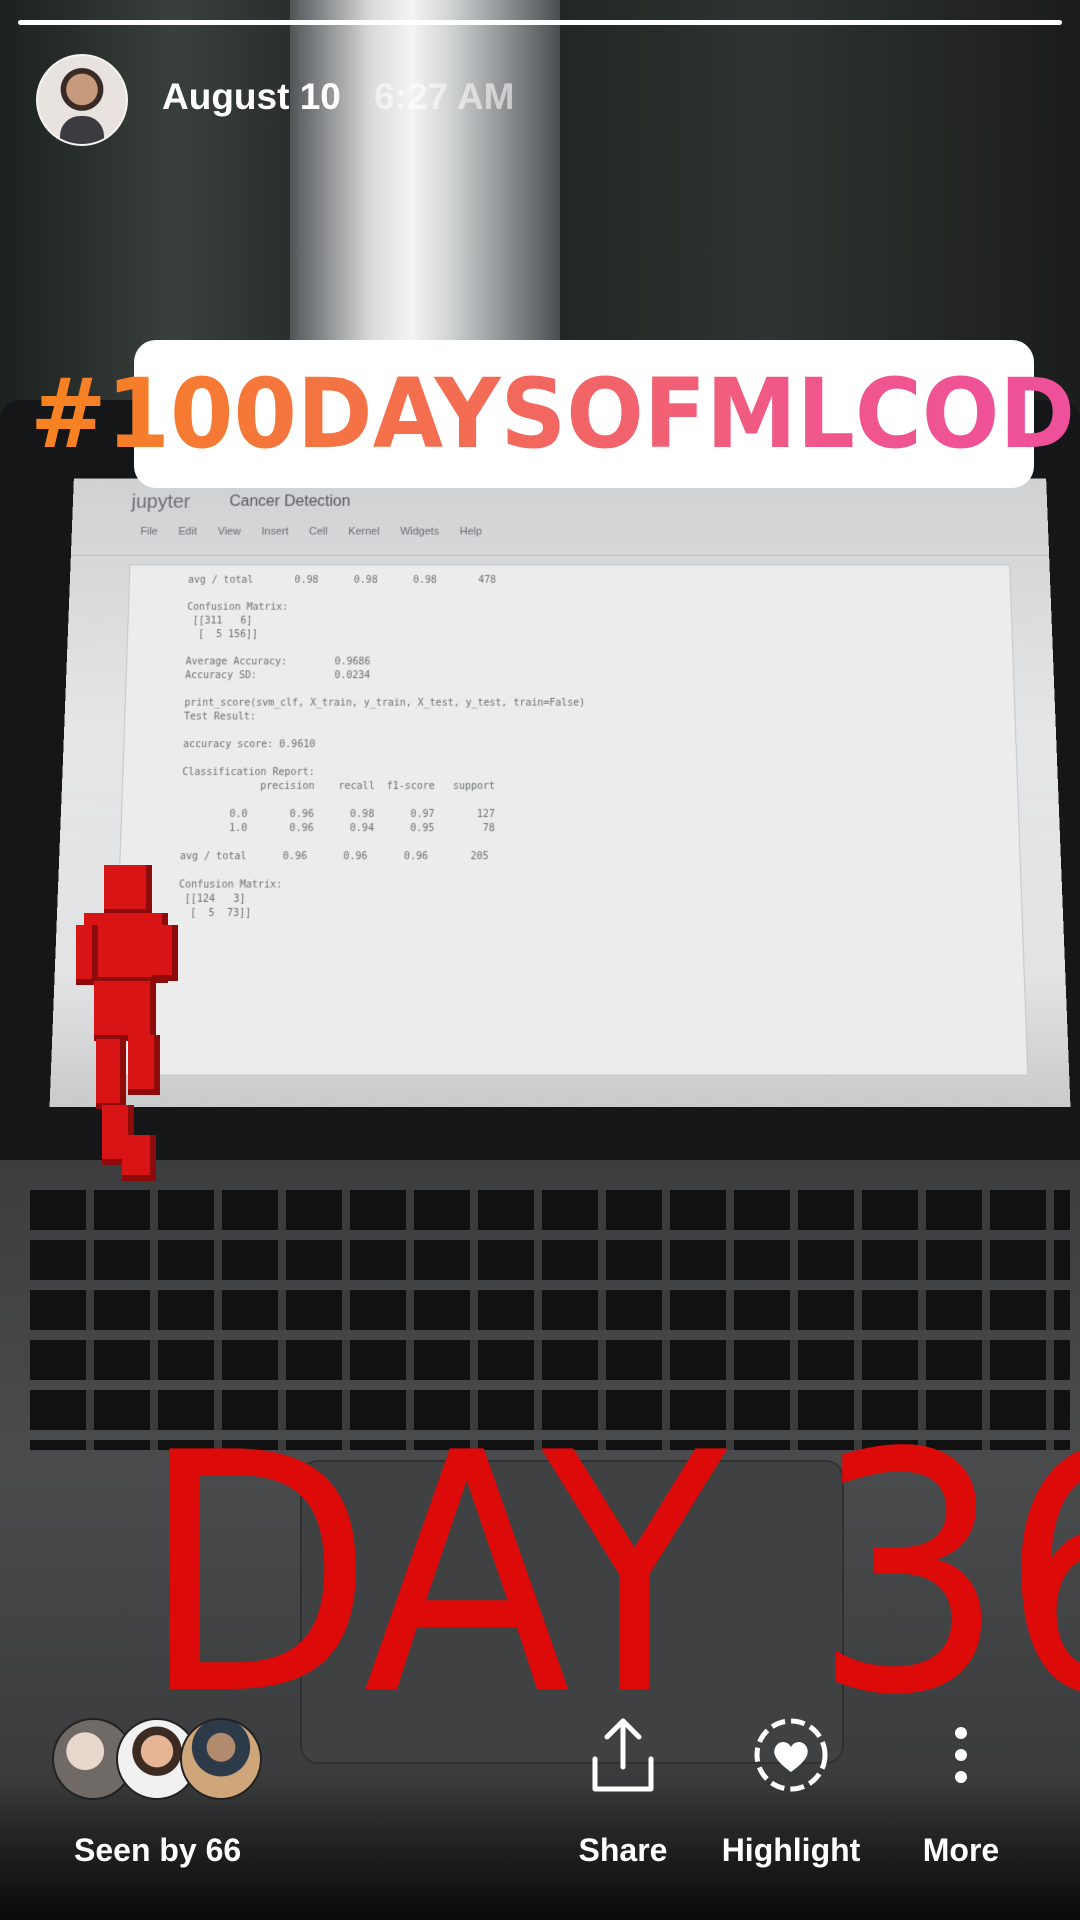 The width and height of the screenshot is (1080, 1920). What do you see at coordinates (278, 662) in the screenshot?
I see `code-line: Average Accuracy: 0.9686` at bounding box center [278, 662].